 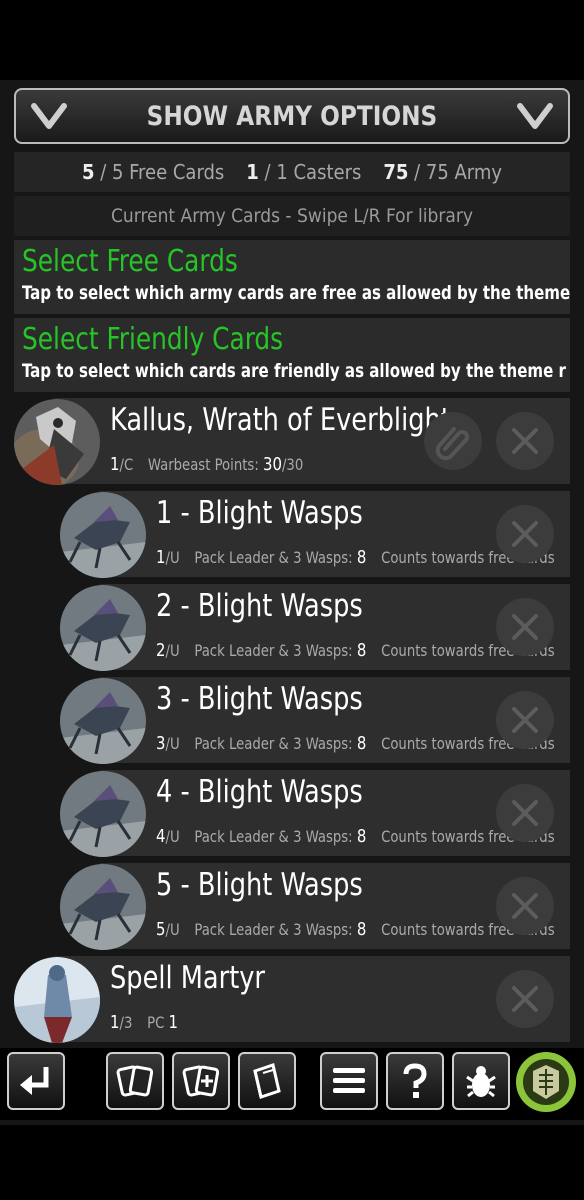 I want to click on menu-button, so click(x=349, y=1081).